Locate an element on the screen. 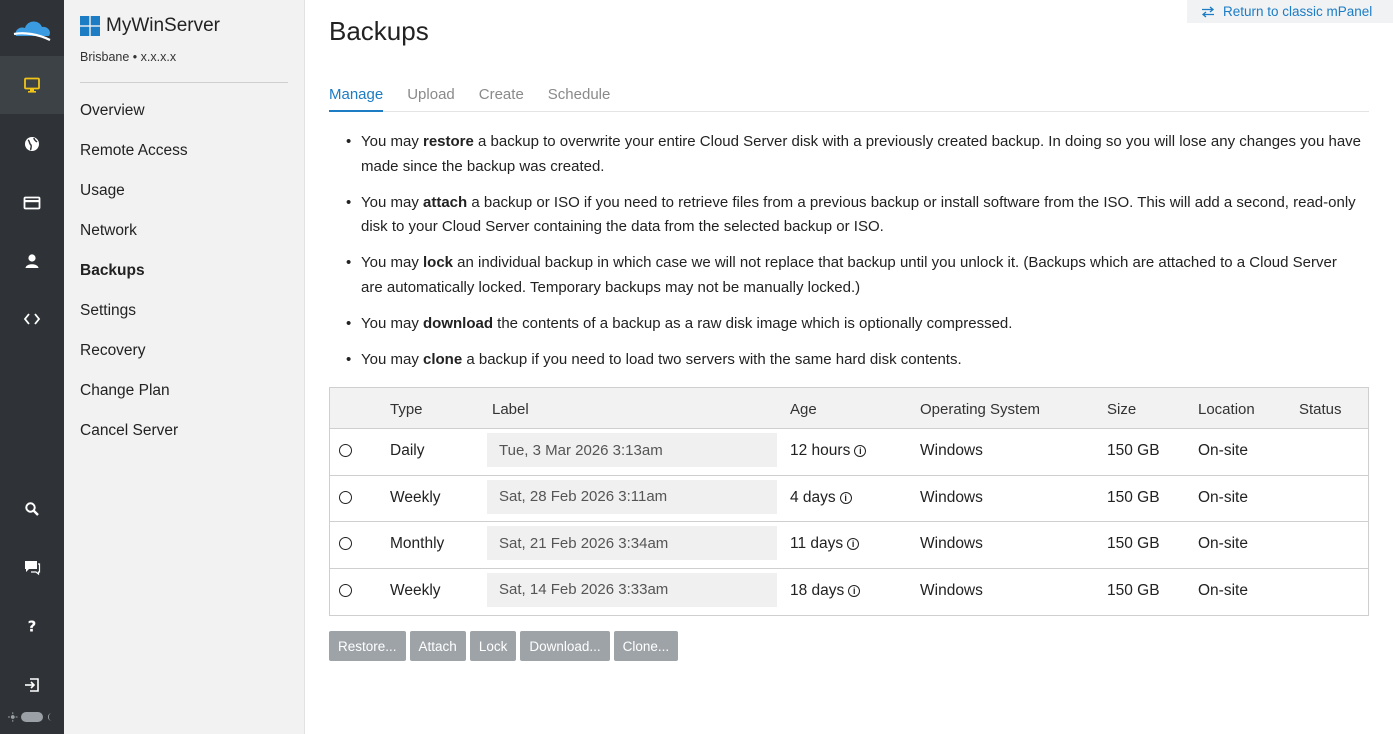 This screenshot has width=1393, height=734. chat-icon is located at coordinates (33, 568).